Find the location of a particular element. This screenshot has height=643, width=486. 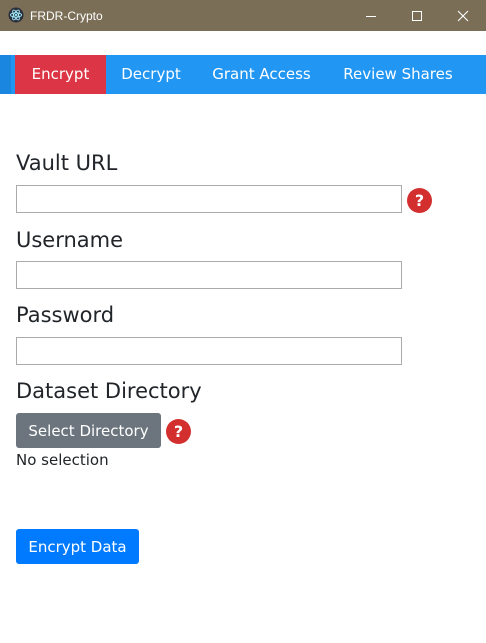

select-directory-button: Select Directory is located at coordinates (88, 430).